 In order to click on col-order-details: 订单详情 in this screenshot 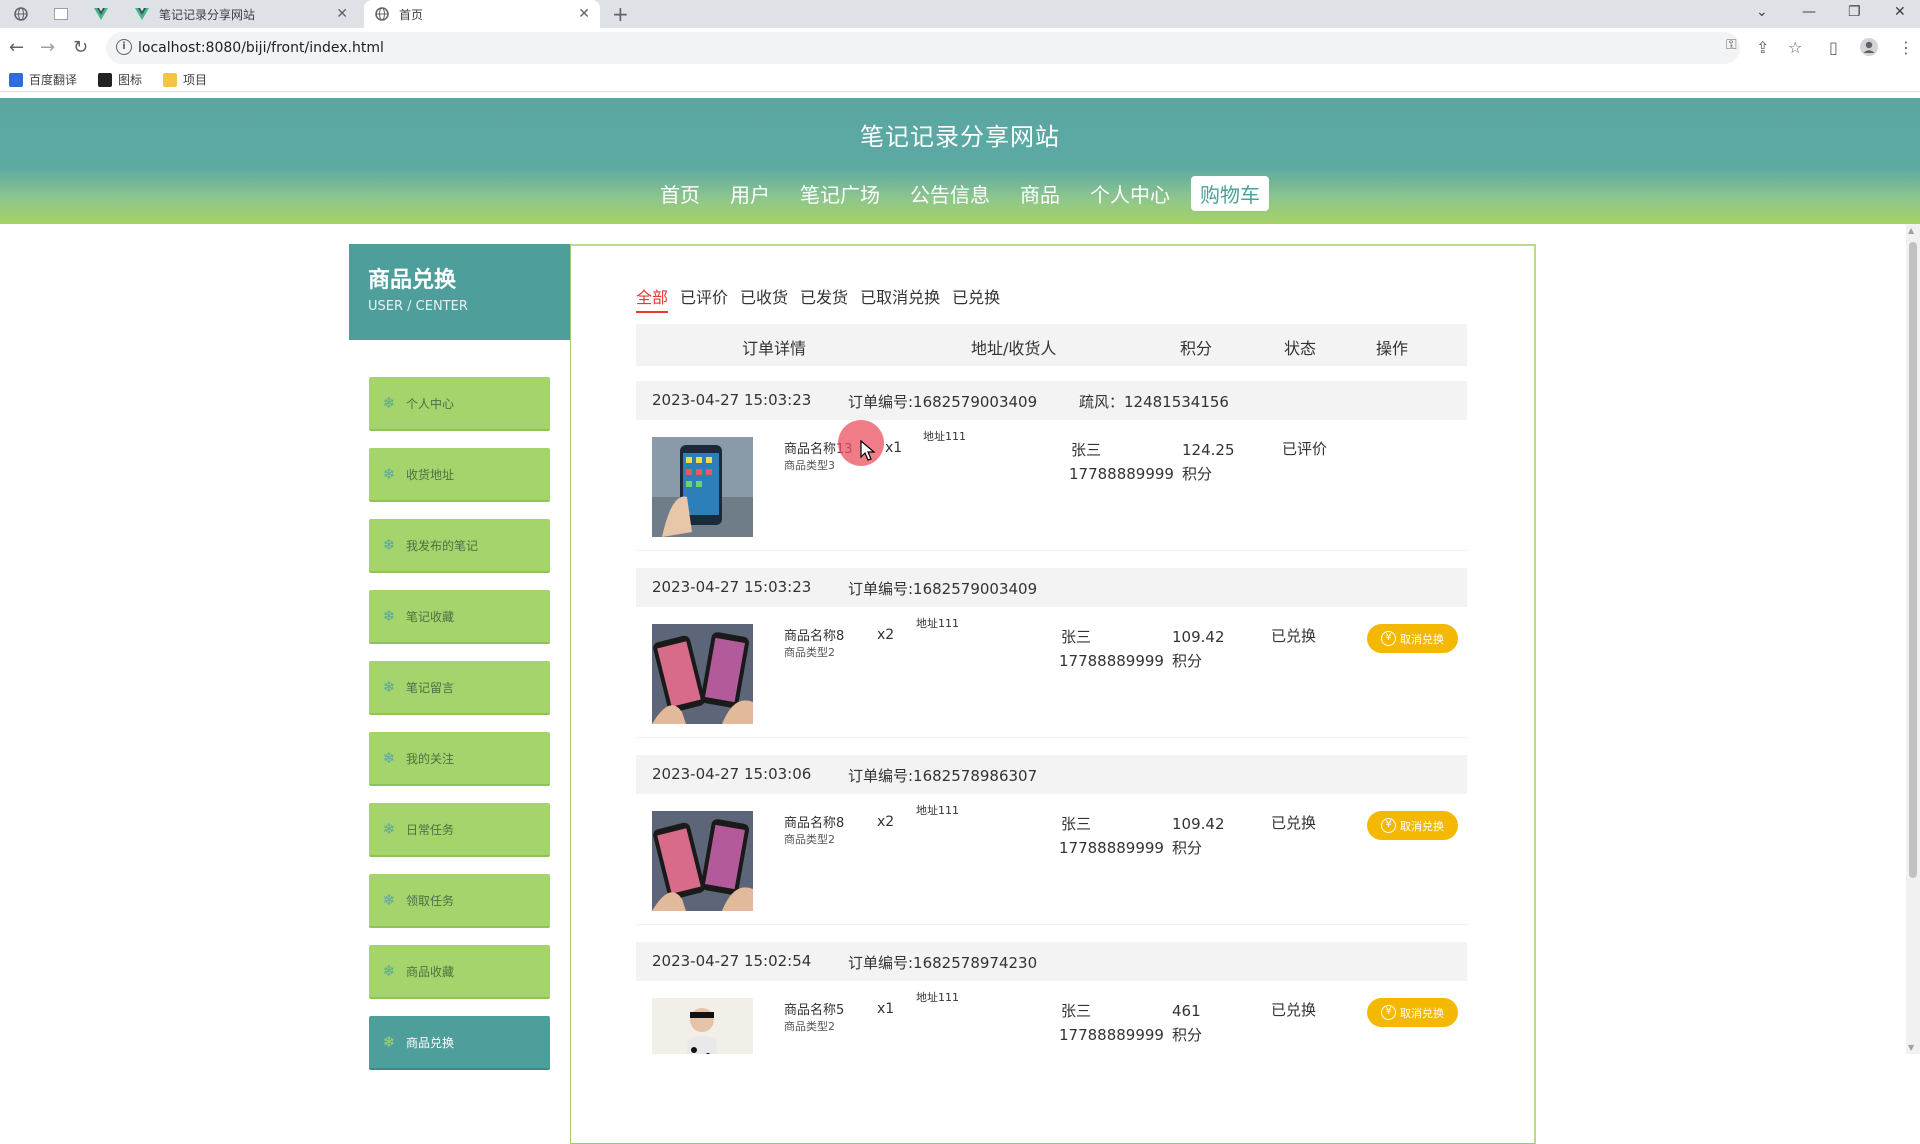, I will do `click(774, 348)`.